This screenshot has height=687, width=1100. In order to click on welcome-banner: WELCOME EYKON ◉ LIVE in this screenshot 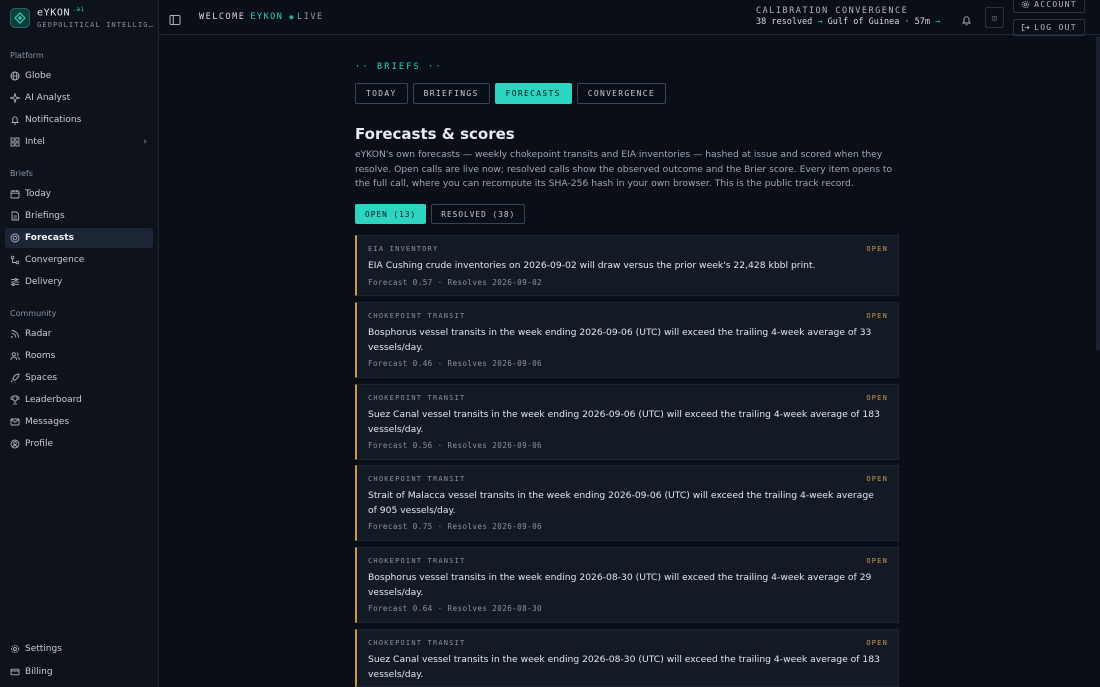, I will do `click(261, 17)`.